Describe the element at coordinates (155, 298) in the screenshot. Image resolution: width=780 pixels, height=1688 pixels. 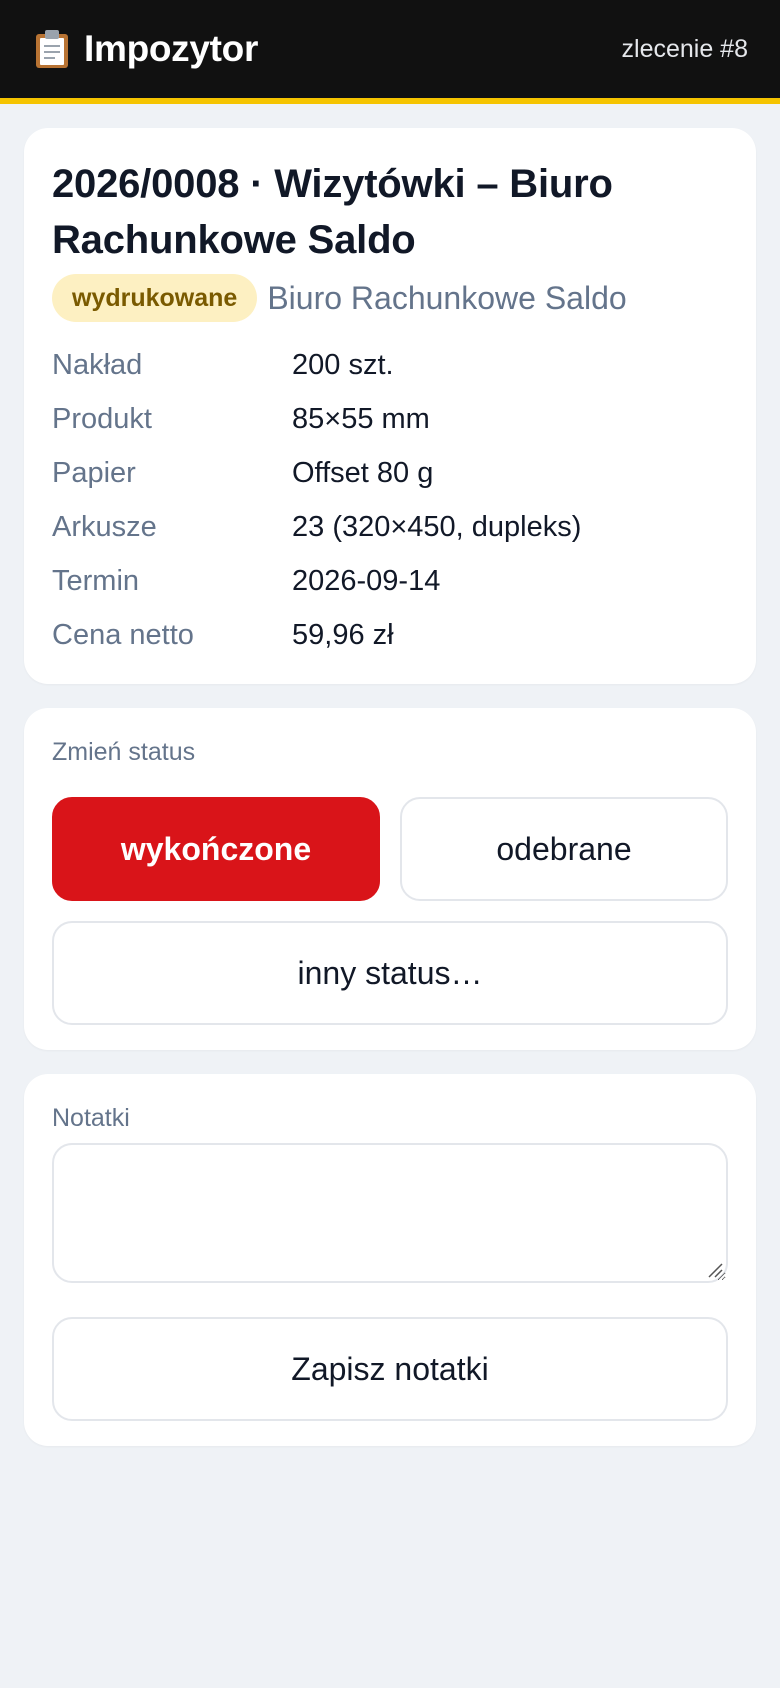
I see `status-badge: wydrukowane` at that location.